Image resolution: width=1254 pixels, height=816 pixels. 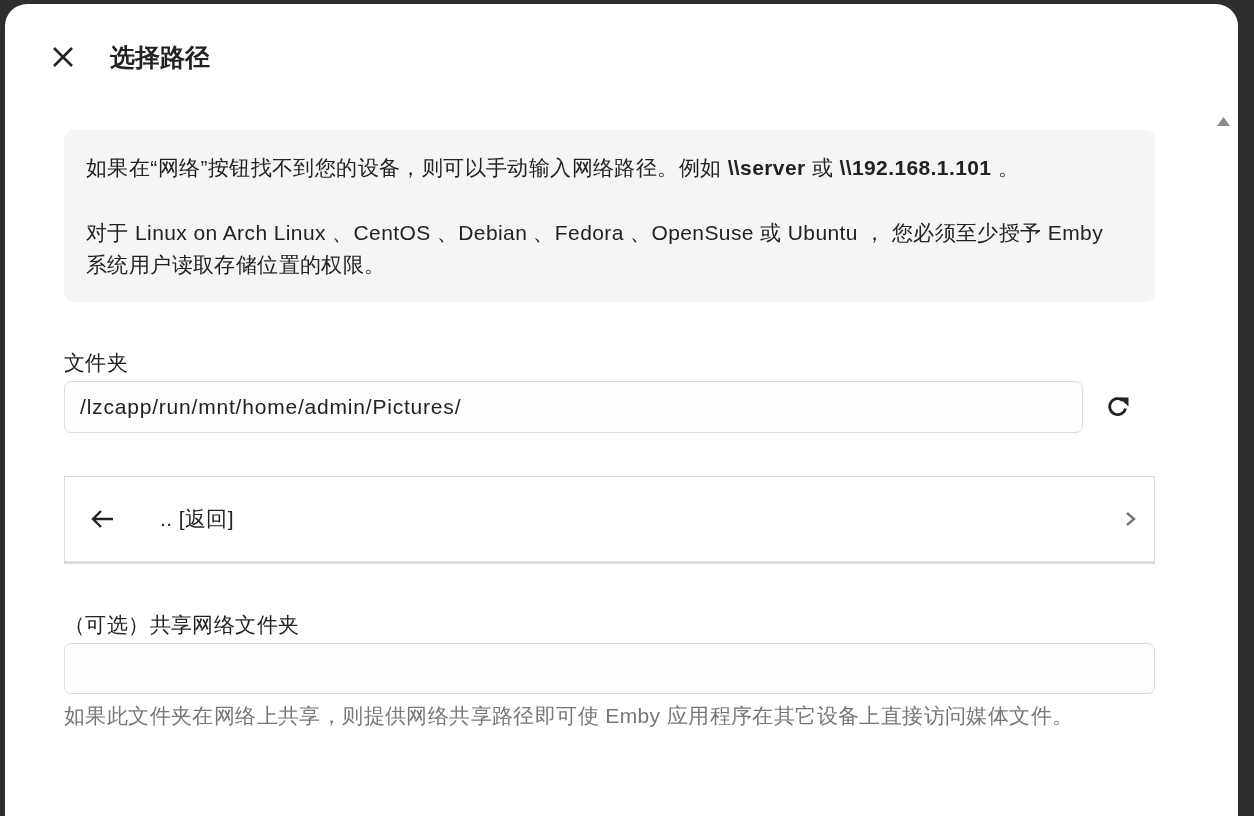 I want to click on close-icon, so click(x=63, y=57).